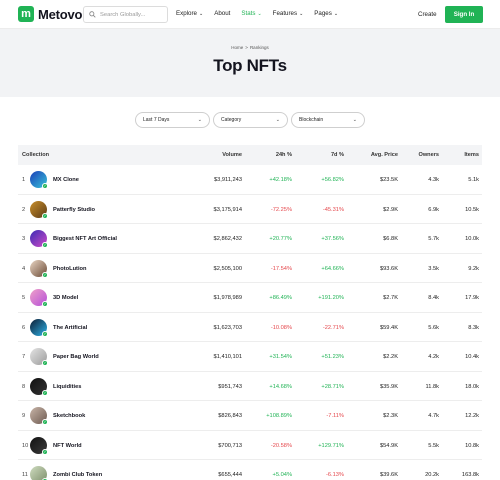 The image size is (500, 480). I want to click on cell-owners: 3.5k, so click(433, 268).